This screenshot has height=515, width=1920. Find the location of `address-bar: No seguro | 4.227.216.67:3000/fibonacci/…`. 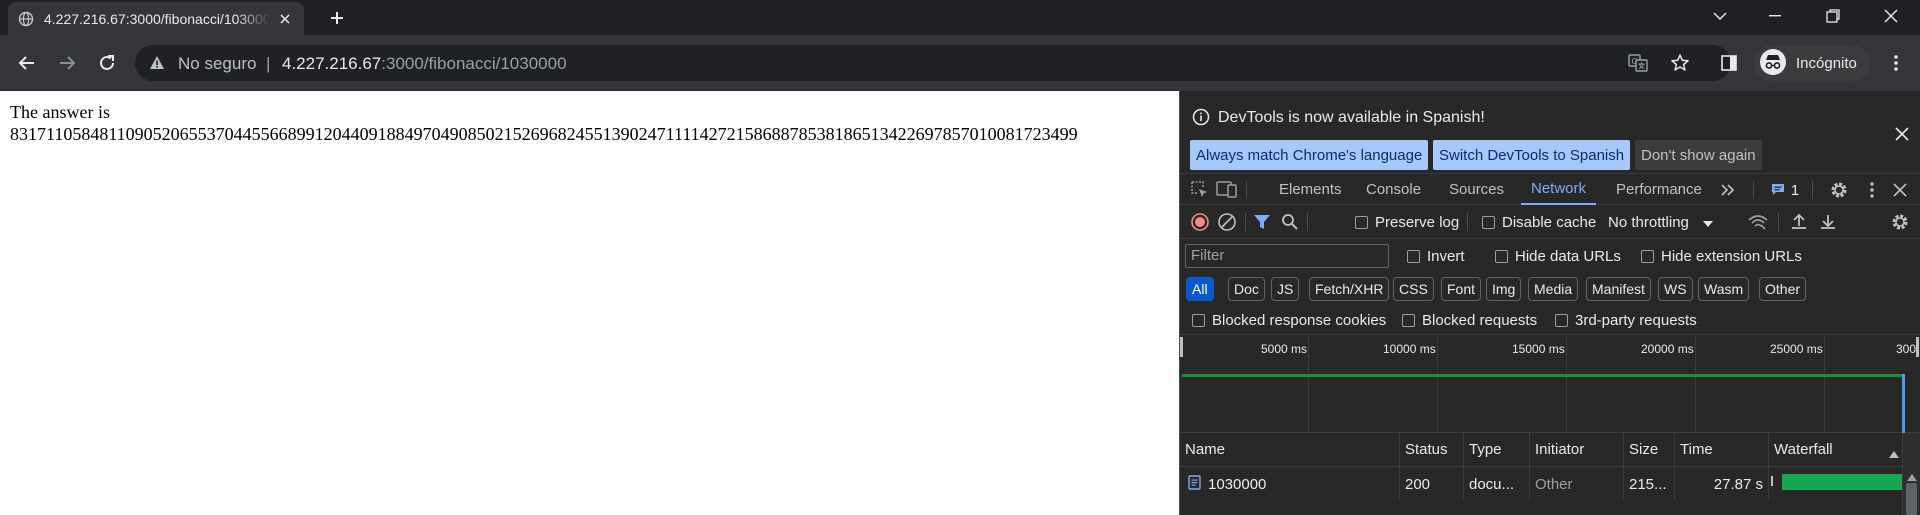

address-bar: No seguro | 4.227.216.67:3000/fibonacci/… is located at coordinates (933, 63).